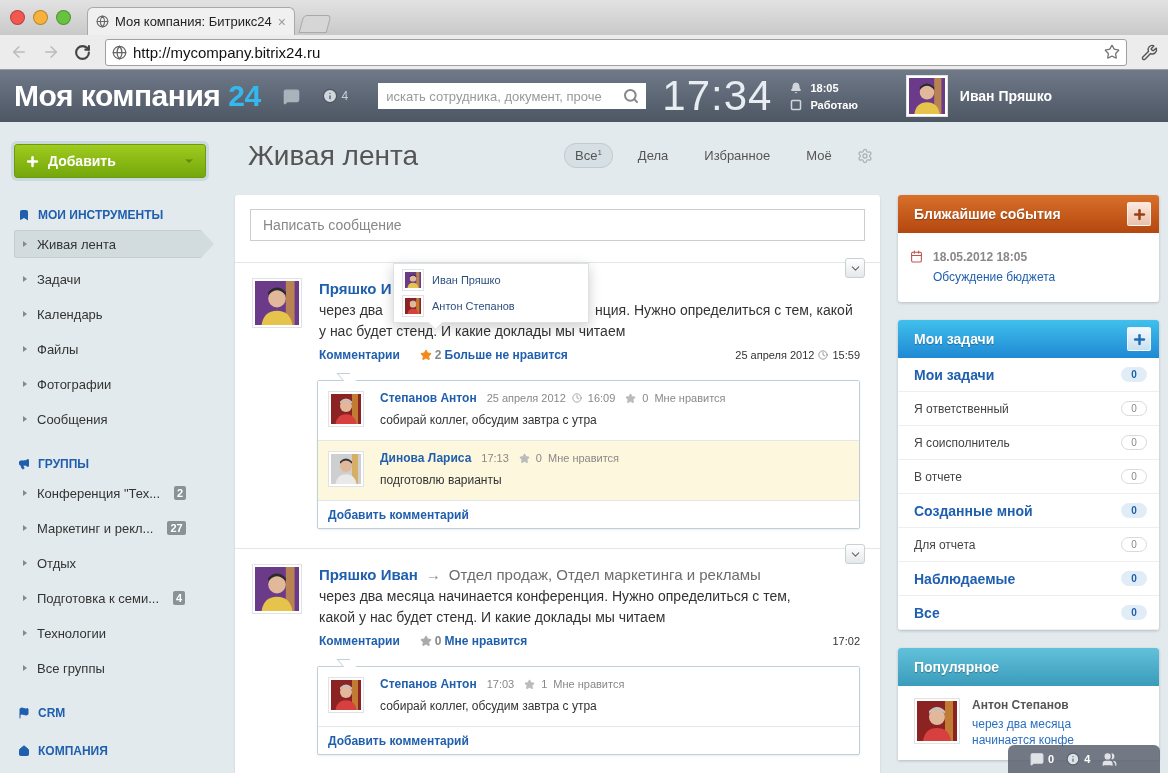  What do you see at coordinates (616, 52) in the screenshot?
I see `address-bar: http://mycompany.bitrix24.ru` at bounding box center [616, 52].